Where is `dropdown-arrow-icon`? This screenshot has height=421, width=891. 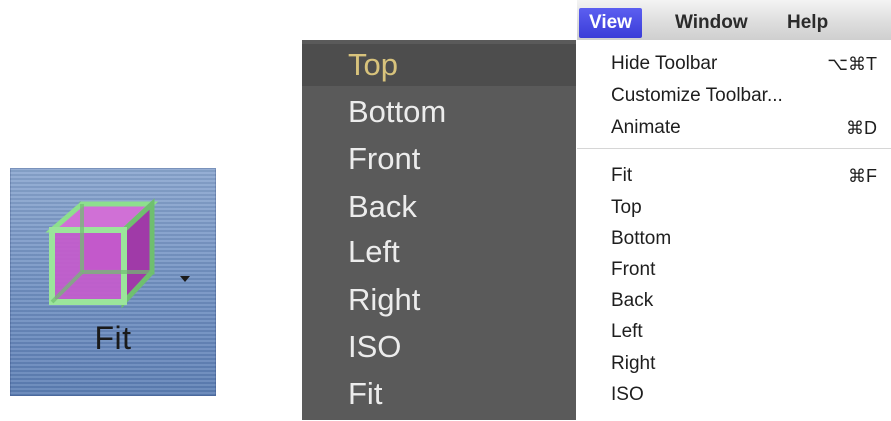
dropdown-arrow-icon is located at coordinates (185, 279).